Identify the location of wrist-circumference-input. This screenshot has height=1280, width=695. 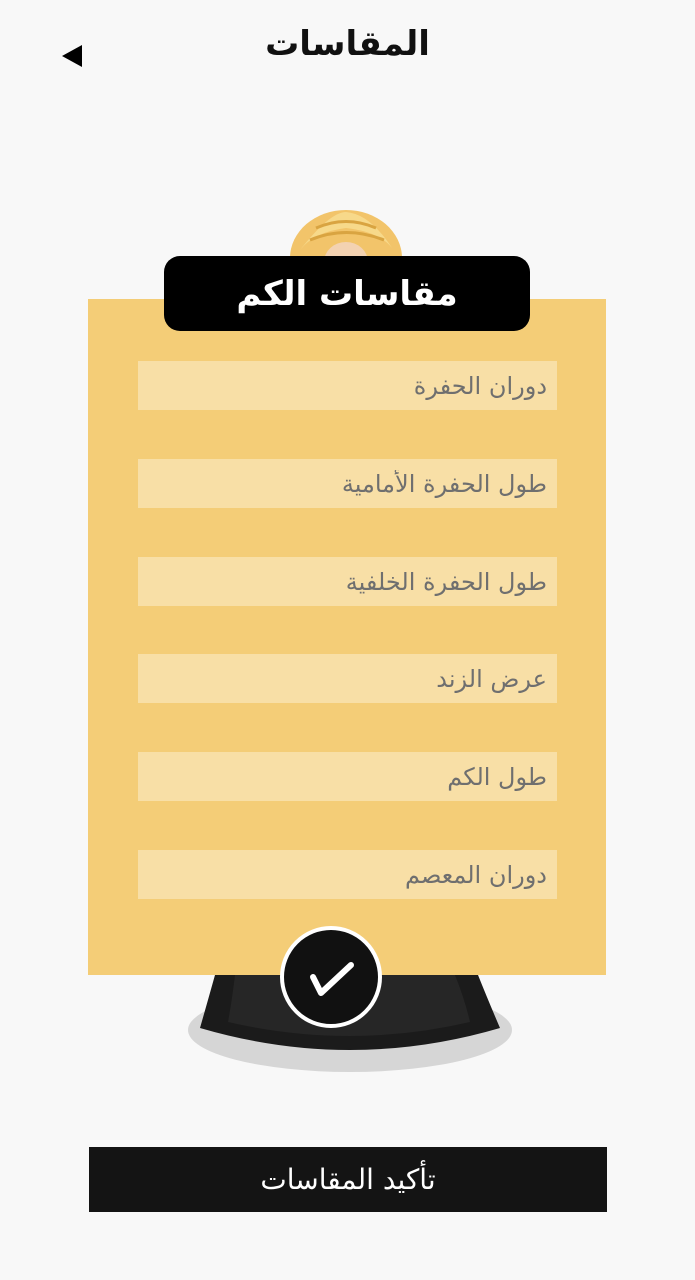
(347, 874).